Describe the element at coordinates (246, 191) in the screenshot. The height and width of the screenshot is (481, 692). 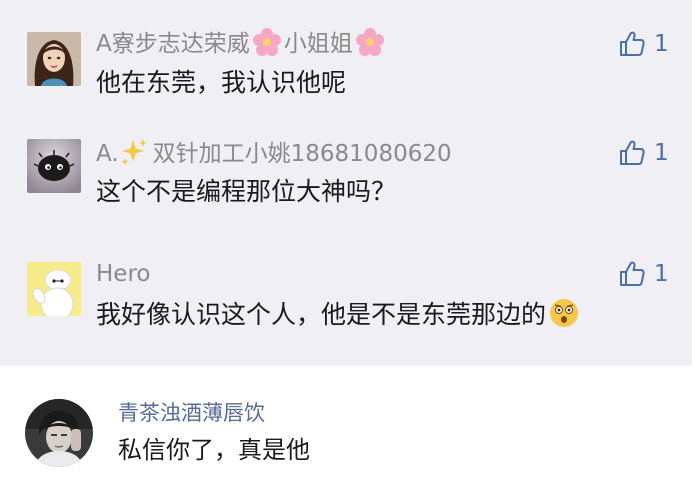
I see `comment-text: 这个不是编程那位大神吗？` at that location.